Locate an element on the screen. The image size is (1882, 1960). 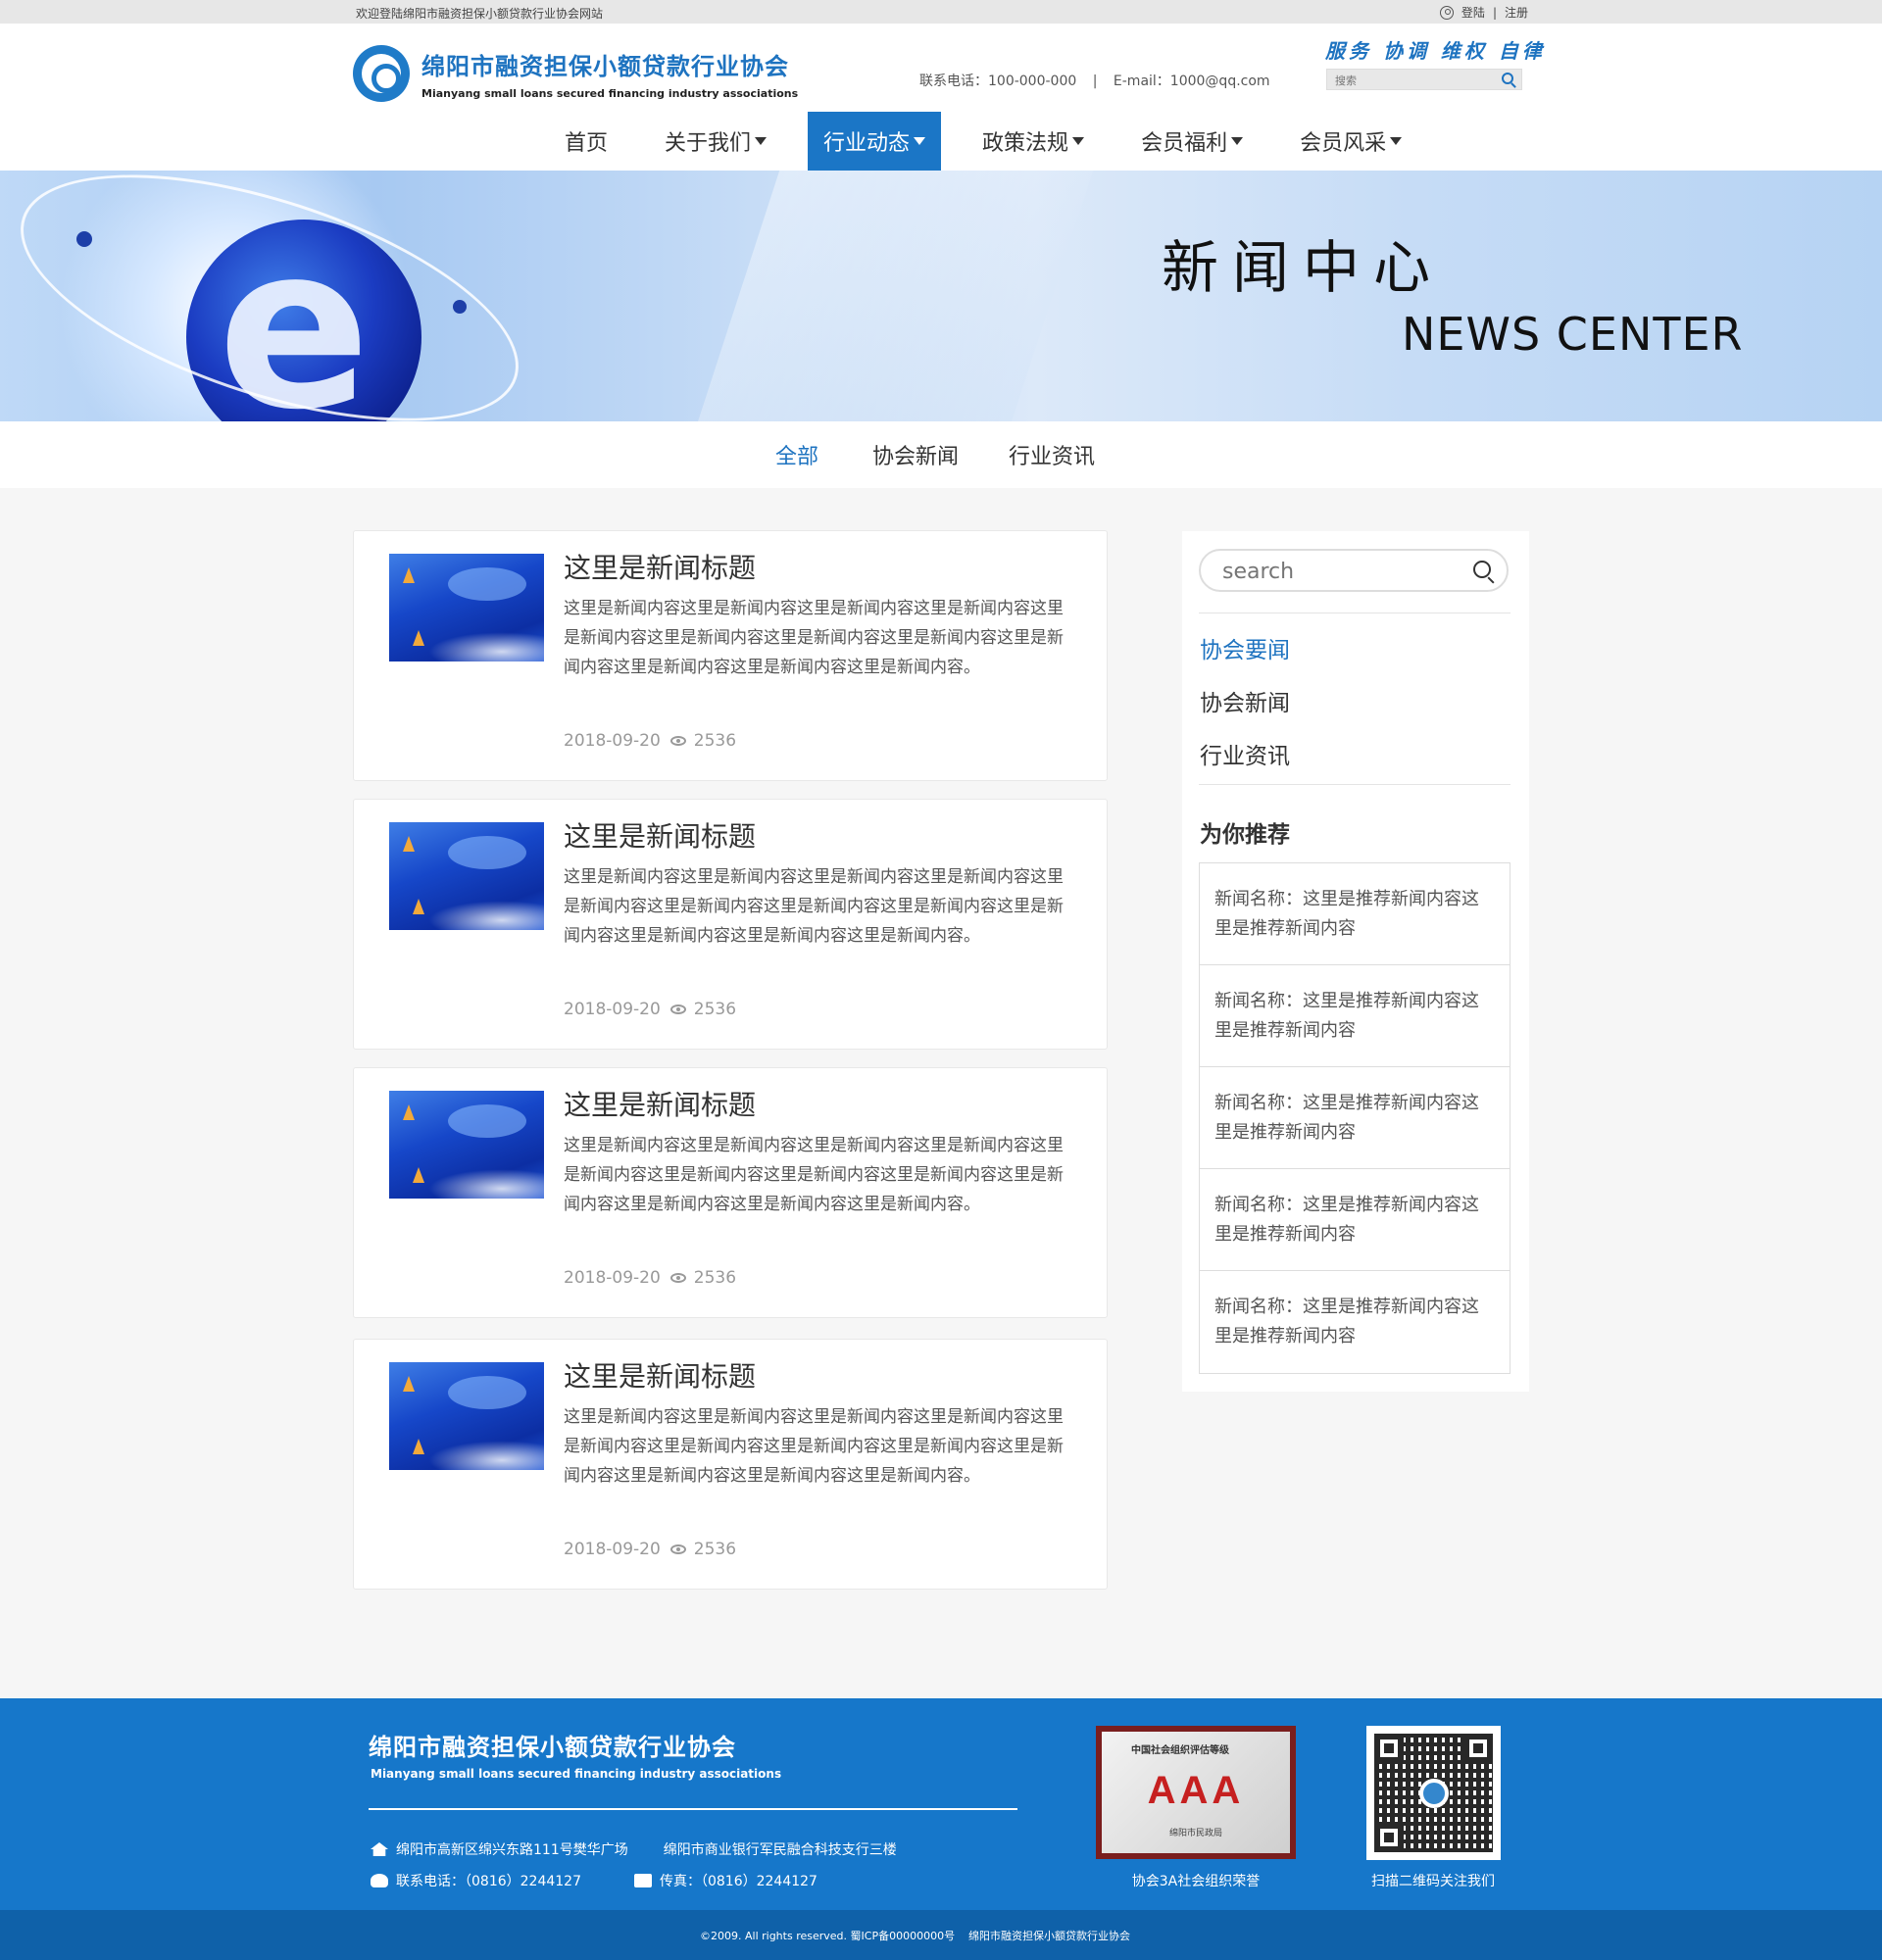
sidebar-item-association-highlights: 协会要闻 is located at coordinates (1245, 647).